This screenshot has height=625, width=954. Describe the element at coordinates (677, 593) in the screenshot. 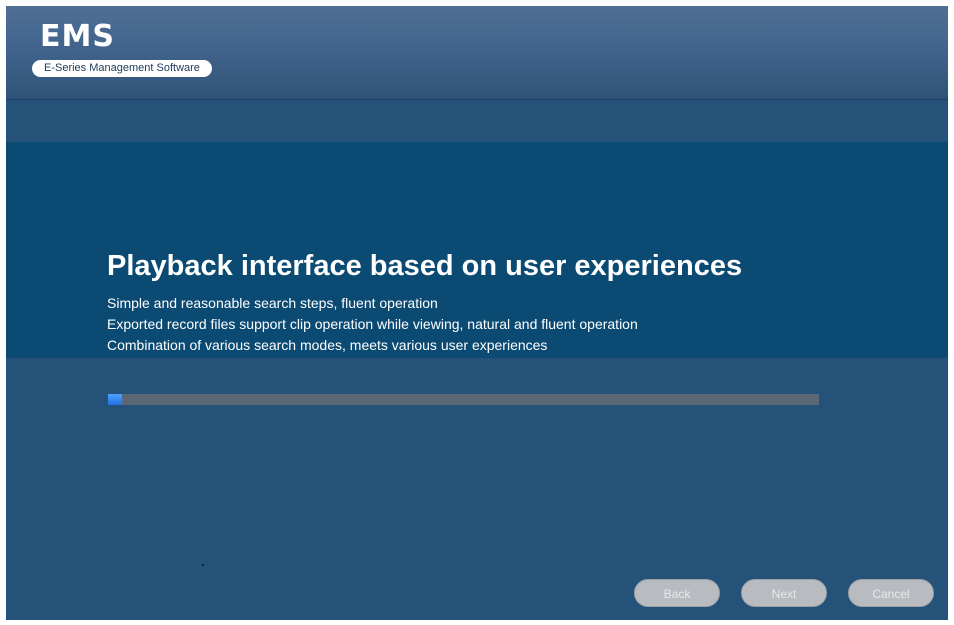

I see `back-button: Back` at that location.